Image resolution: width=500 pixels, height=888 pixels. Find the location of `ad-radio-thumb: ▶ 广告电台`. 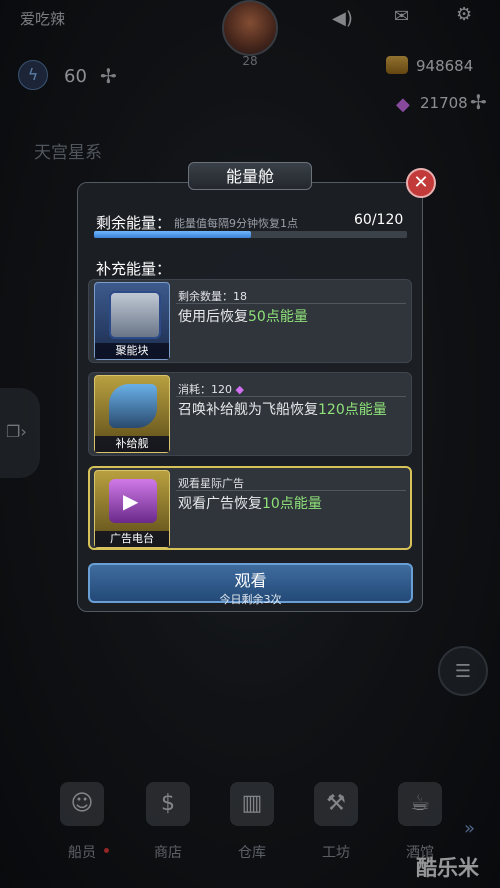

ad-radio-thumb: ▶ 广告电台 is located at coordinates (132, 509).